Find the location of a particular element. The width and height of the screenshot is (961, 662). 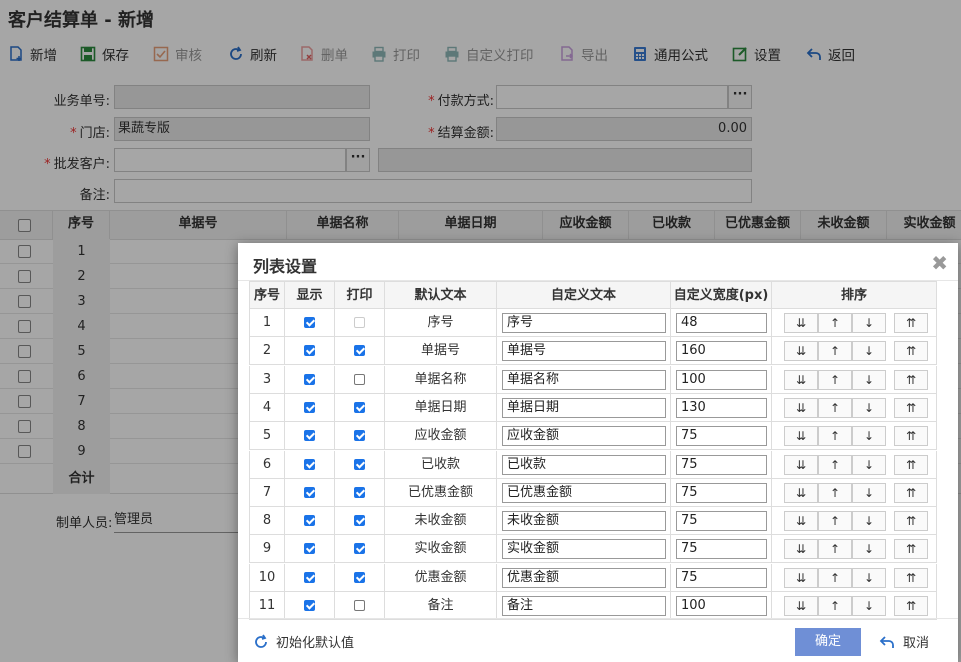

custom-text-input: 单据名称 is located at coordinates (584, 379).